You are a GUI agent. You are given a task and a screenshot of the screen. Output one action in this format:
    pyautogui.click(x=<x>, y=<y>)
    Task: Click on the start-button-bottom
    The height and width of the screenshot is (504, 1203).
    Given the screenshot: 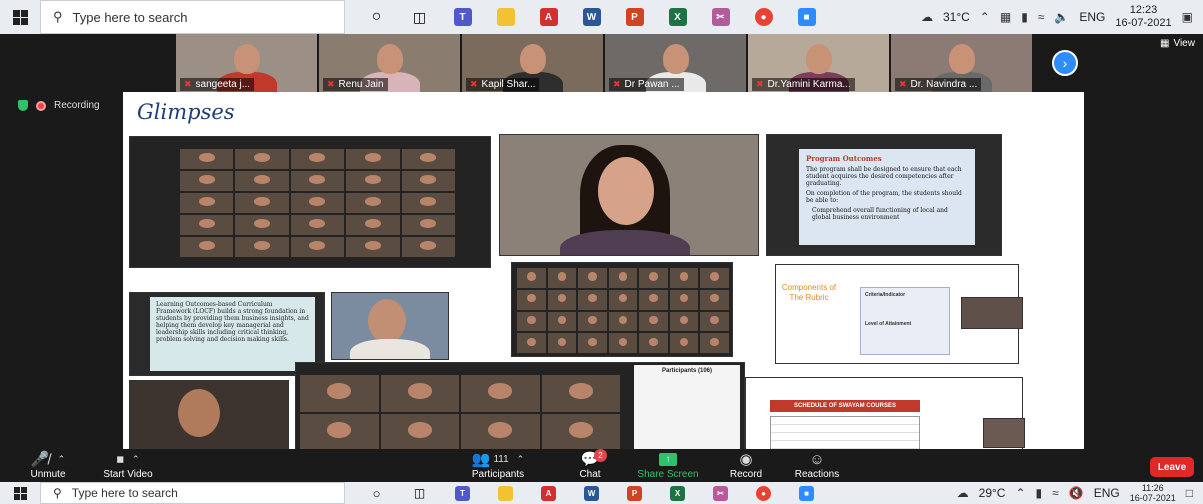 What is the action you would take?
    pyautogui.click(x=20, y=493)
    